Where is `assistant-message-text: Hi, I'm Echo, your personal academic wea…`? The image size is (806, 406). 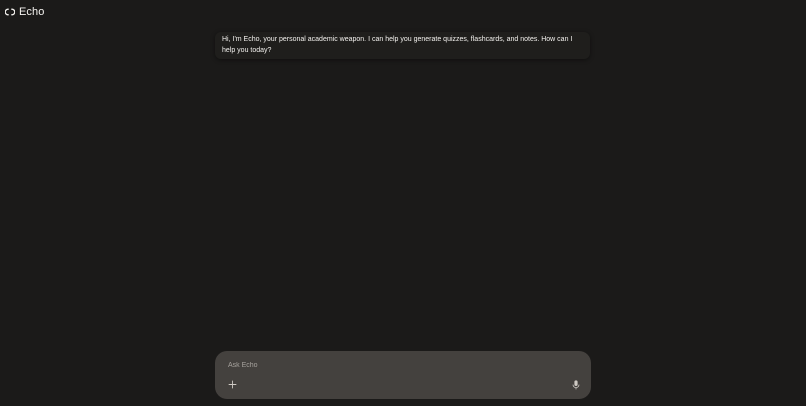 assistant-message-text: Hi, I'm Echo, your personal academic wea… is located at coordinates (397, 45).